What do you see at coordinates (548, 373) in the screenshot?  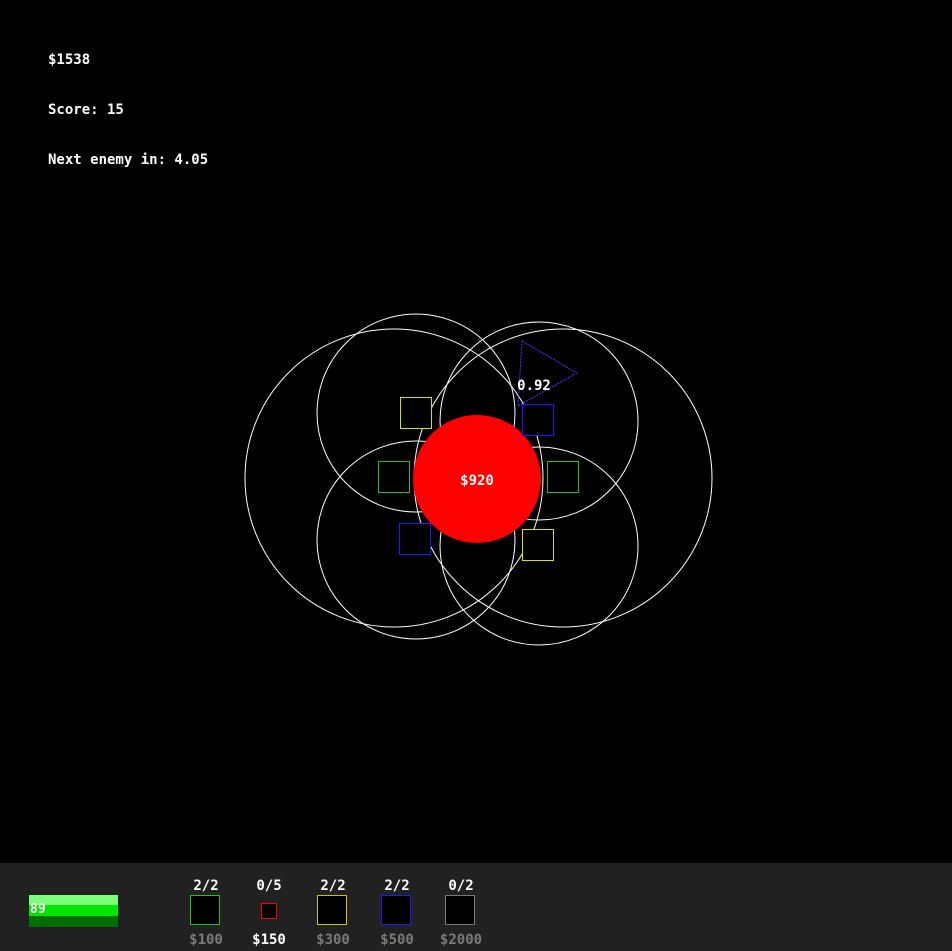 I see `enemy-triangle` at bounding box center [548, 373].